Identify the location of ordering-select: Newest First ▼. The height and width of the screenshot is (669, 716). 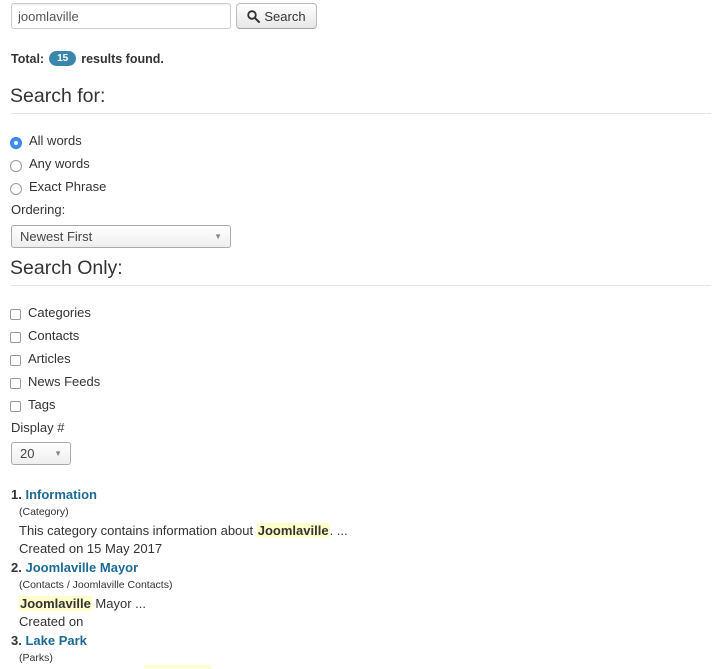
(121, 236).